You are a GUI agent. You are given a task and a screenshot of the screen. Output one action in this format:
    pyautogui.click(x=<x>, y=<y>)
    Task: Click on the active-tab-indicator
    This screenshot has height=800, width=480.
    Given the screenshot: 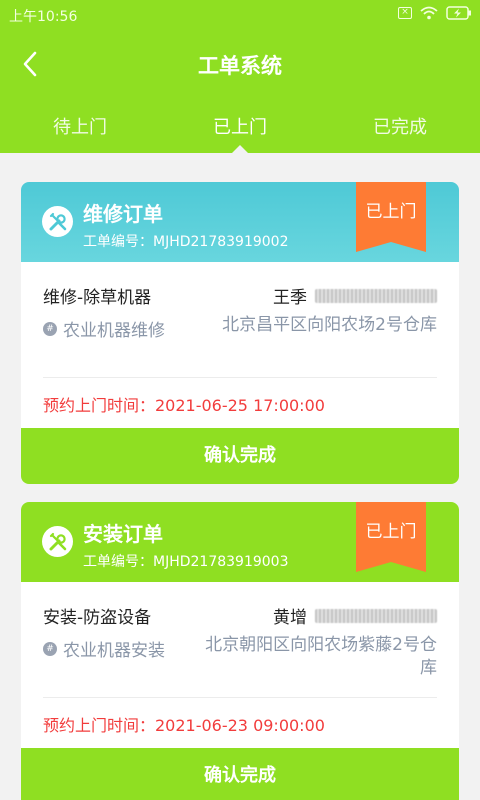 What is the action you would take?
    pyautogui.click(x=240, y=149)
    